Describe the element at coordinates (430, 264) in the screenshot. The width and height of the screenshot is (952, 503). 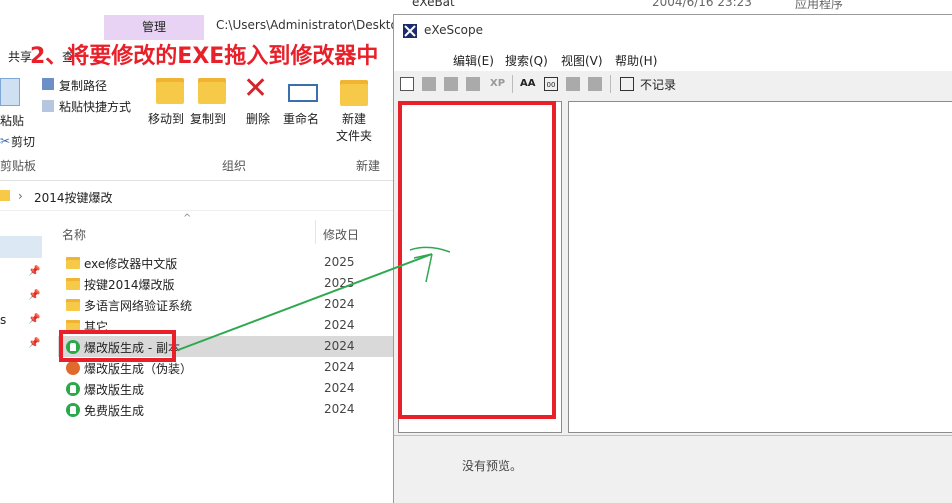
I see `drag-arrow-head` at that location.